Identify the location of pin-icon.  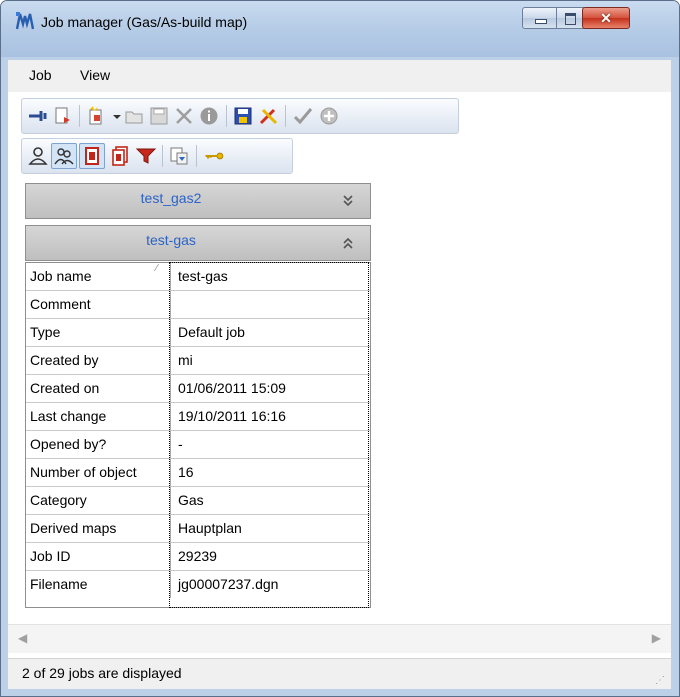
(38, 116).